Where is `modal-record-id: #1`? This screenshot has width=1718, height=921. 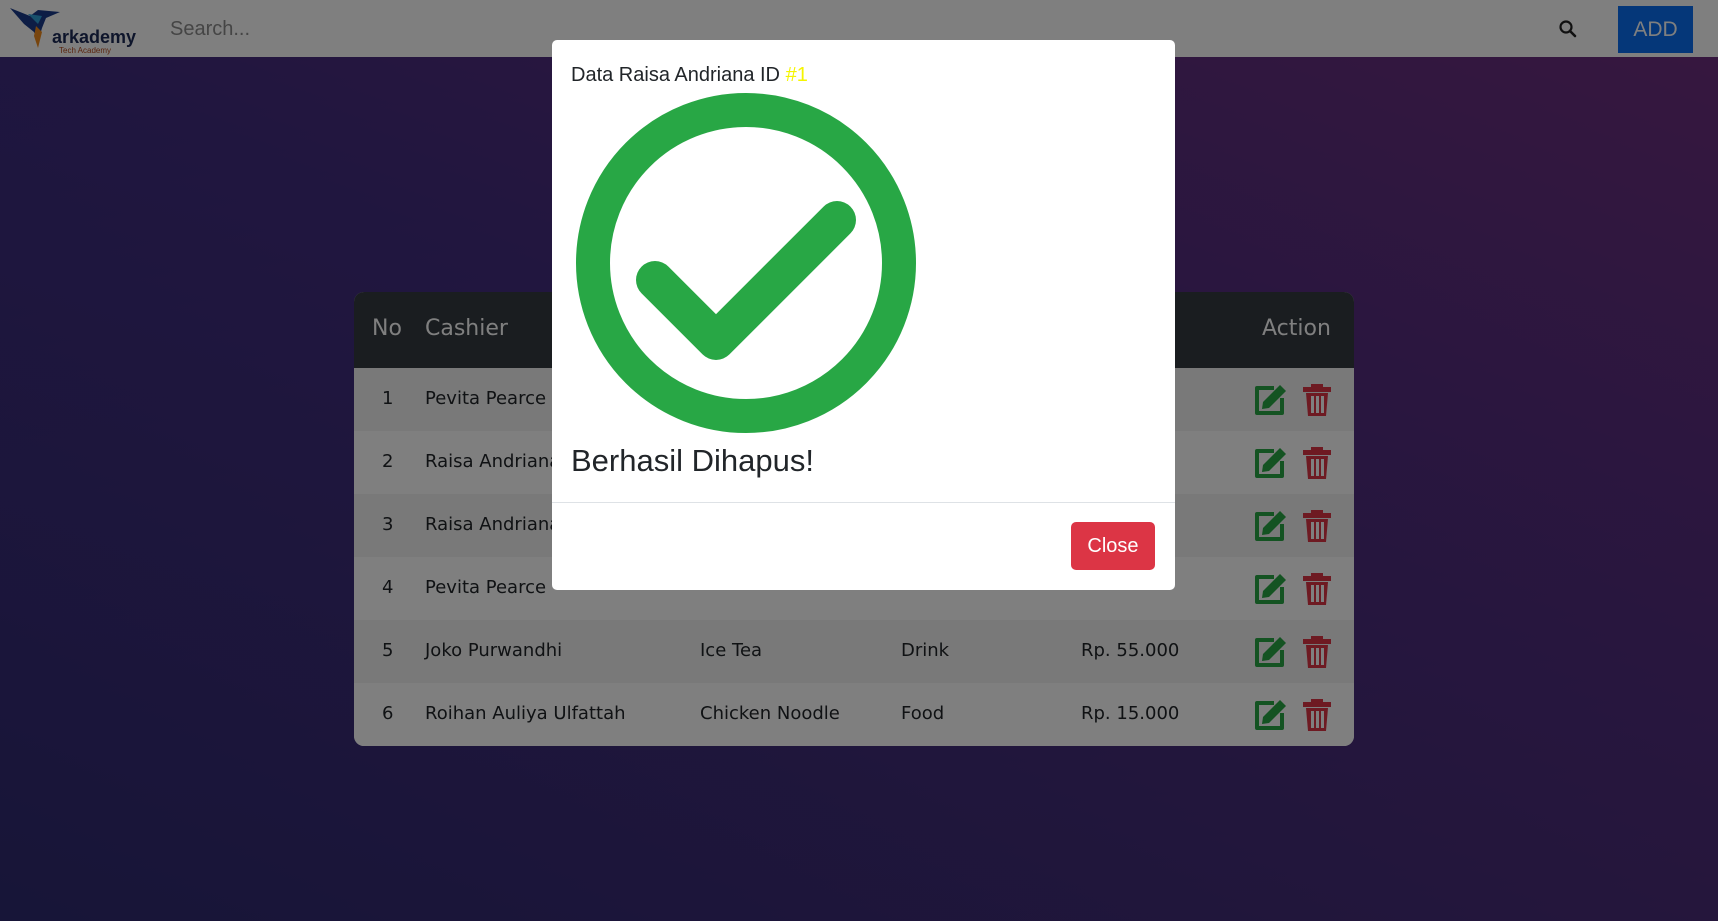 modal-record-id: #1 is located at coordinates (796, 75).